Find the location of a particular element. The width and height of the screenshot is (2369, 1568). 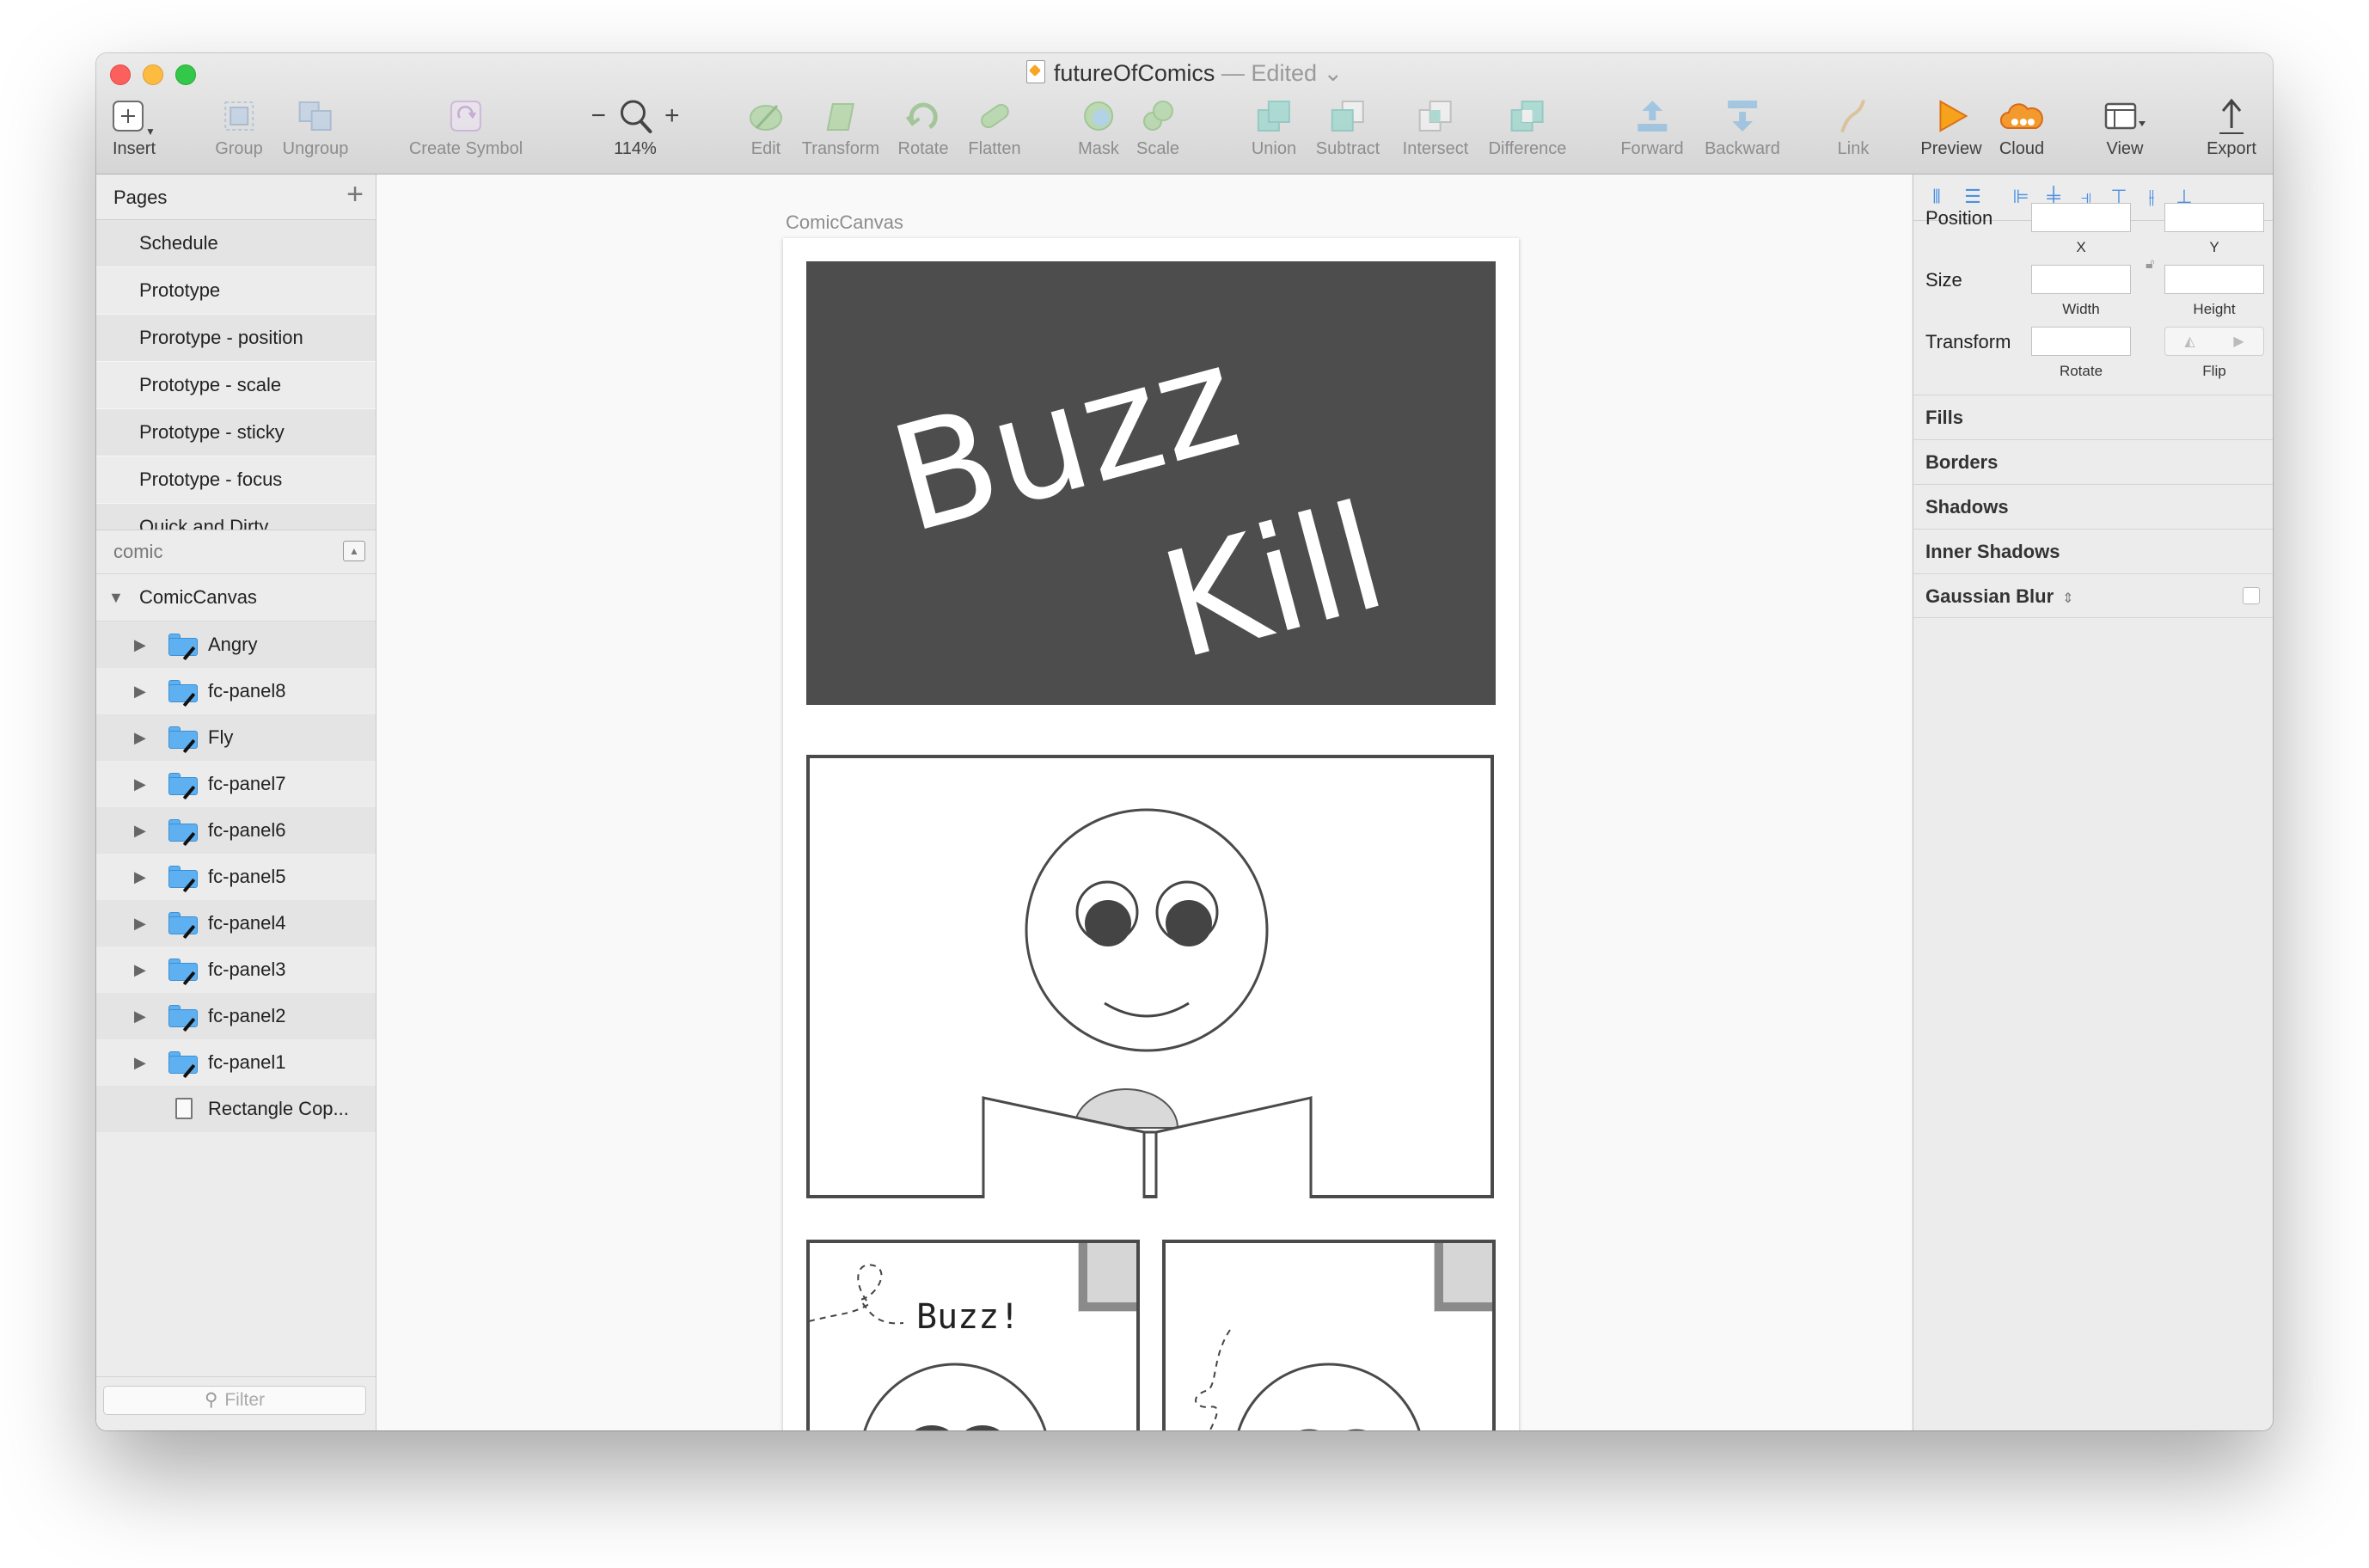

union-icon is located at coordinates (1273, 116).